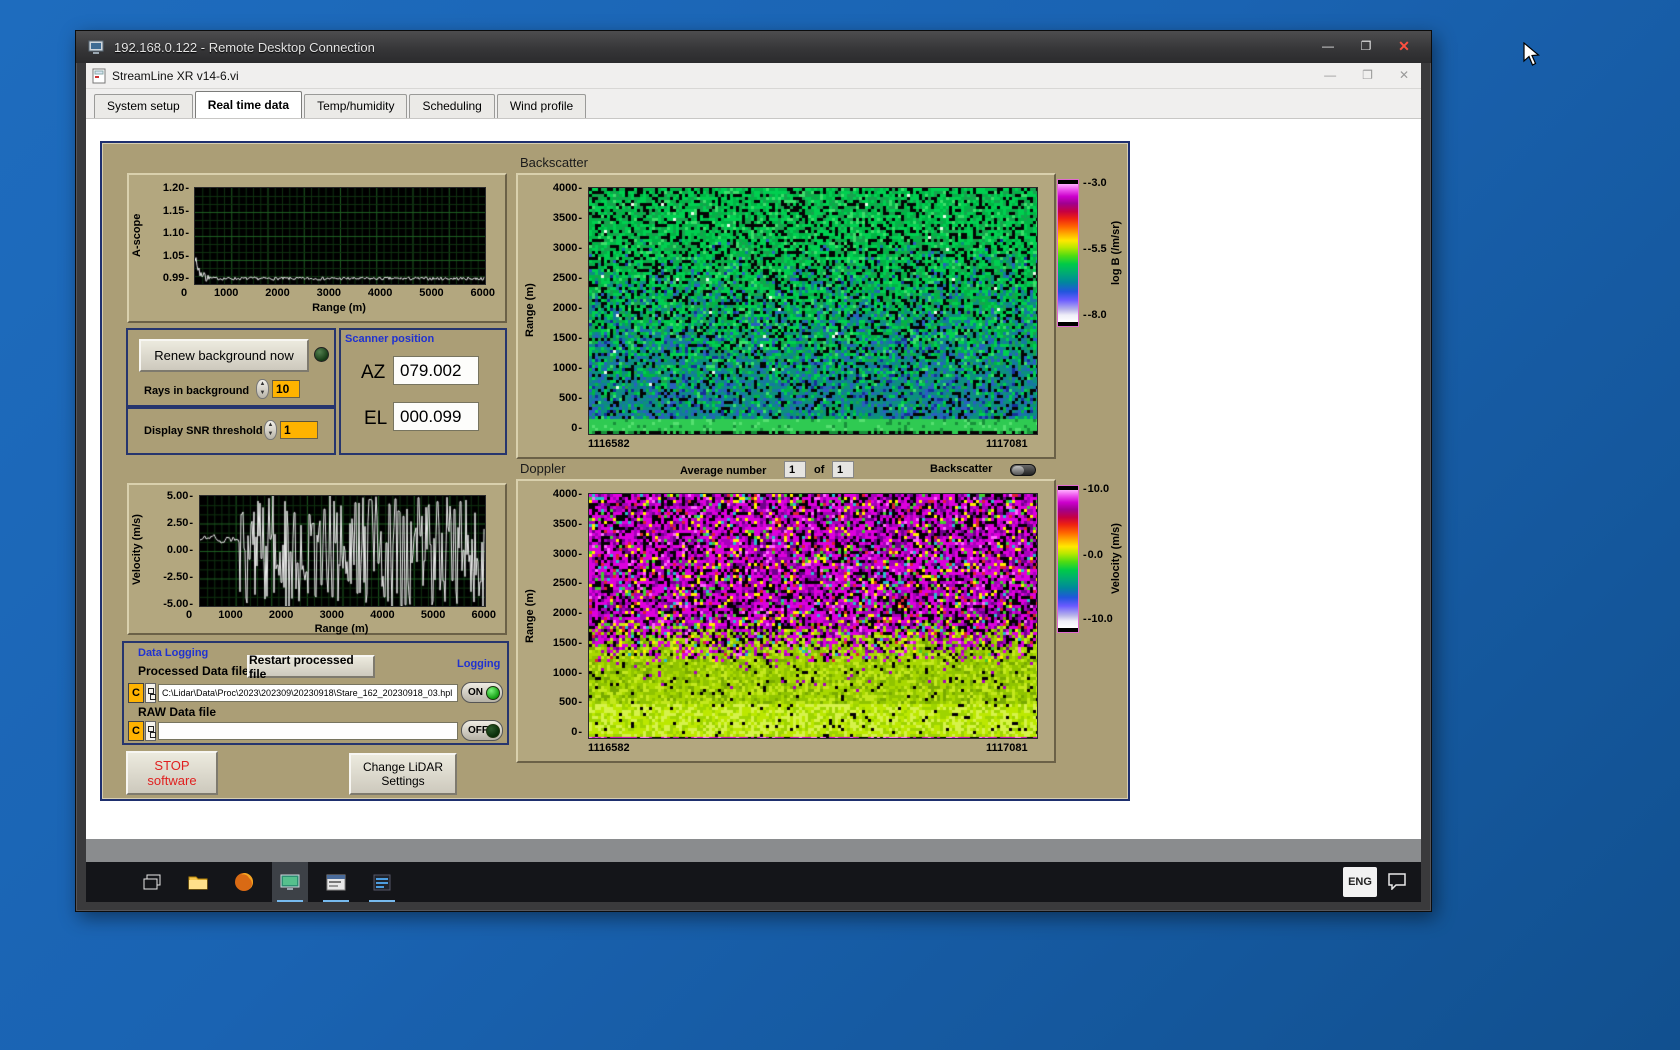  I want to click on vi-maximize-button: ❐, so click(1367, 75).